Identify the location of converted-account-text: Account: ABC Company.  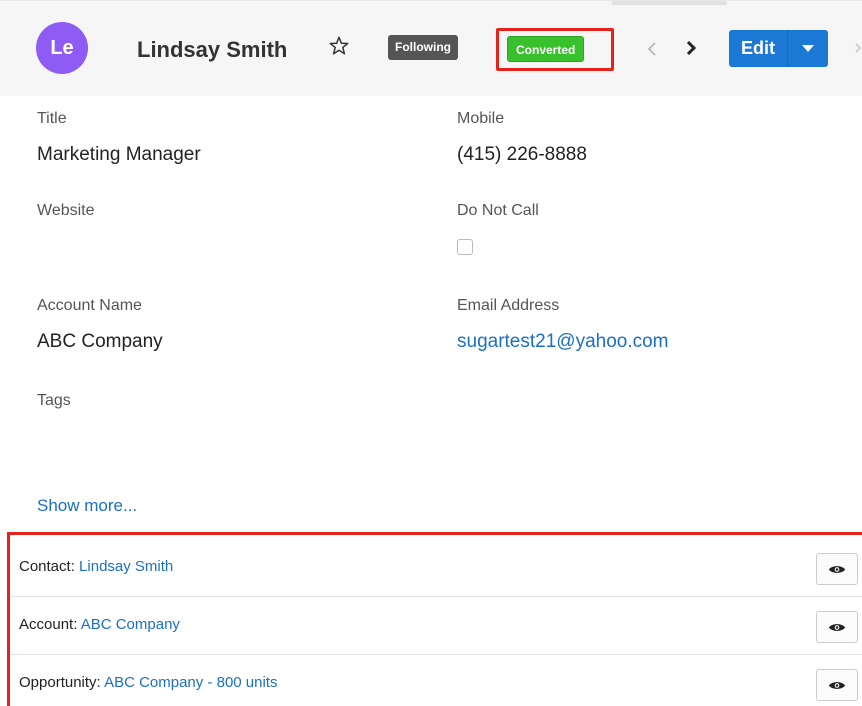
(99, 624).